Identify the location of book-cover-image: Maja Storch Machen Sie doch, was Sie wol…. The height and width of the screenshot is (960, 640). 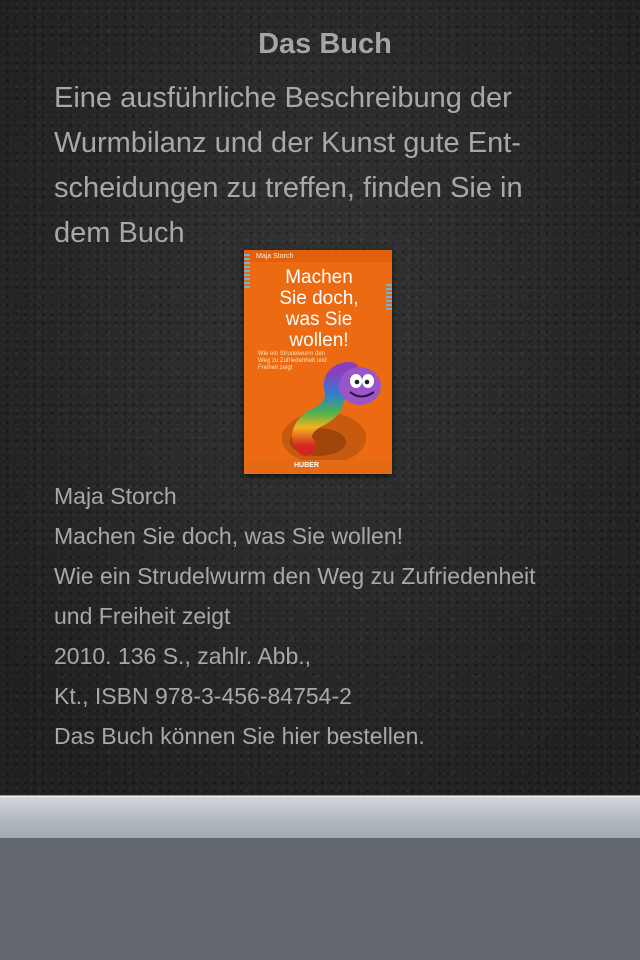
(318, 362).